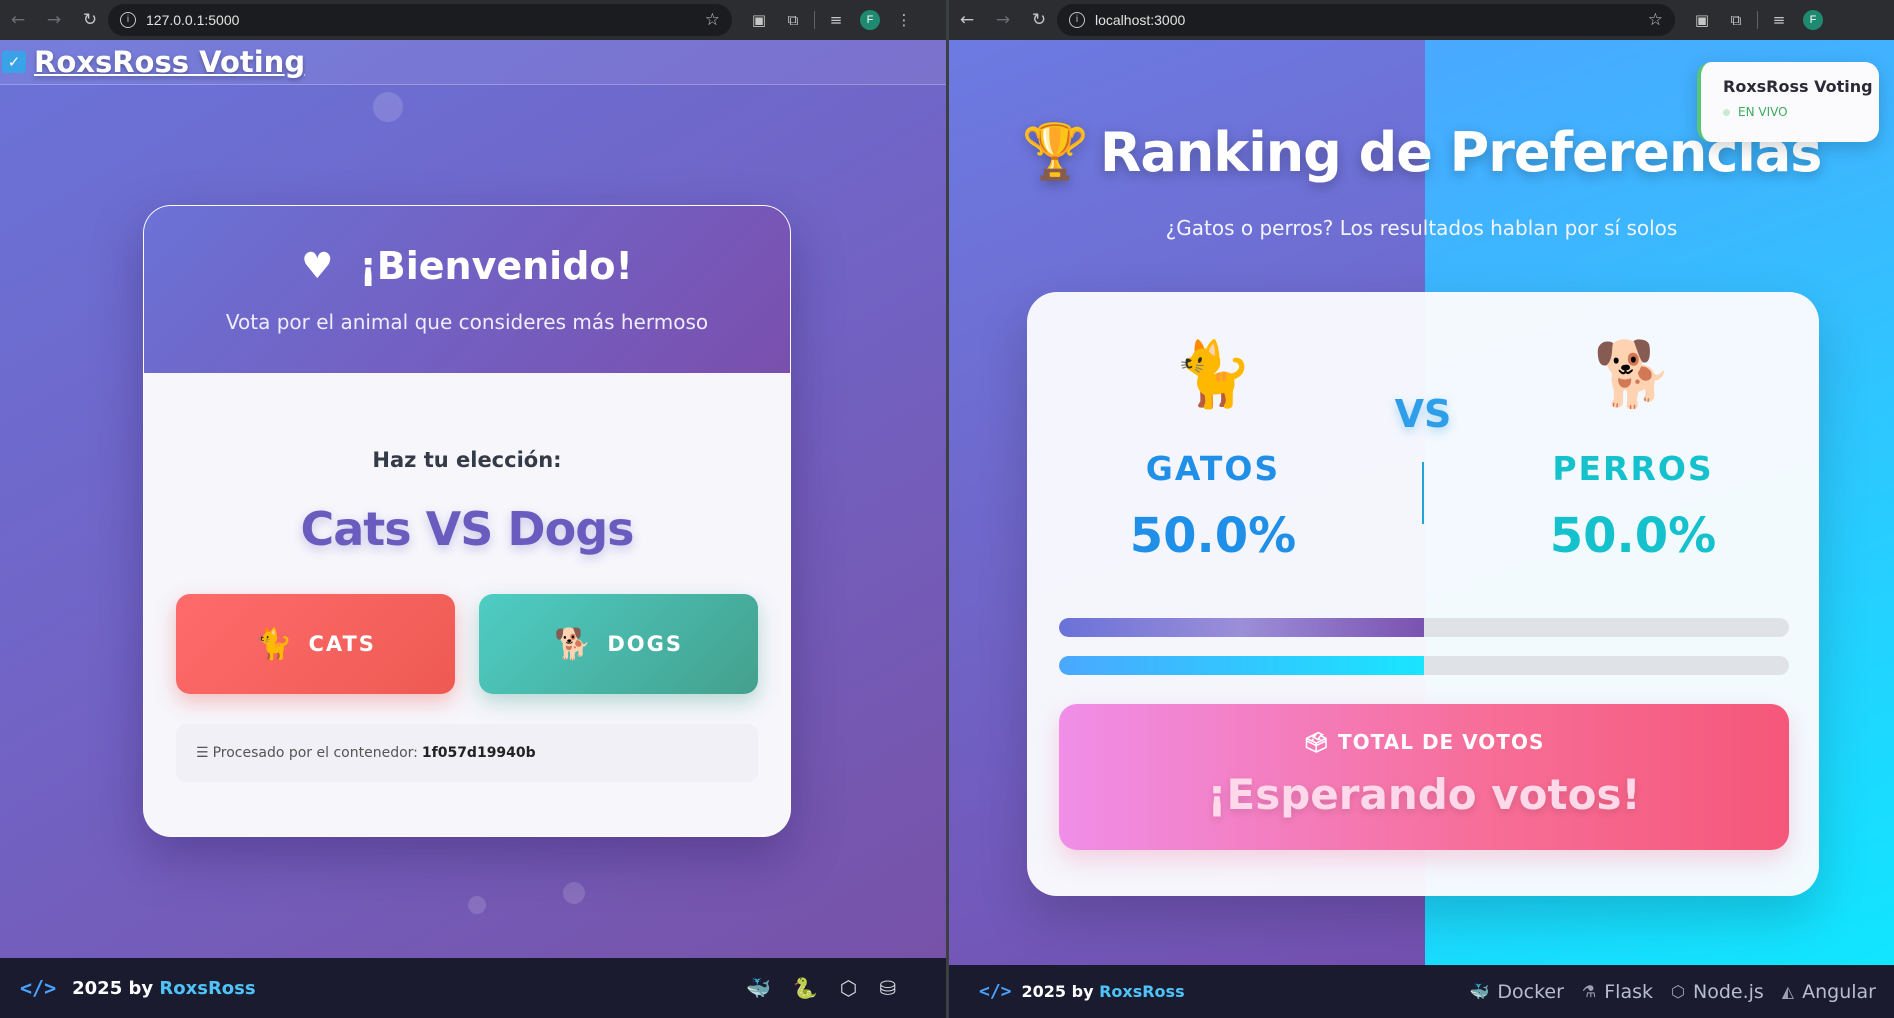 This screenshot has height=1018, width=1894. I want to click on vote-cats-button: 🐈 CATS, so click(315, 644).